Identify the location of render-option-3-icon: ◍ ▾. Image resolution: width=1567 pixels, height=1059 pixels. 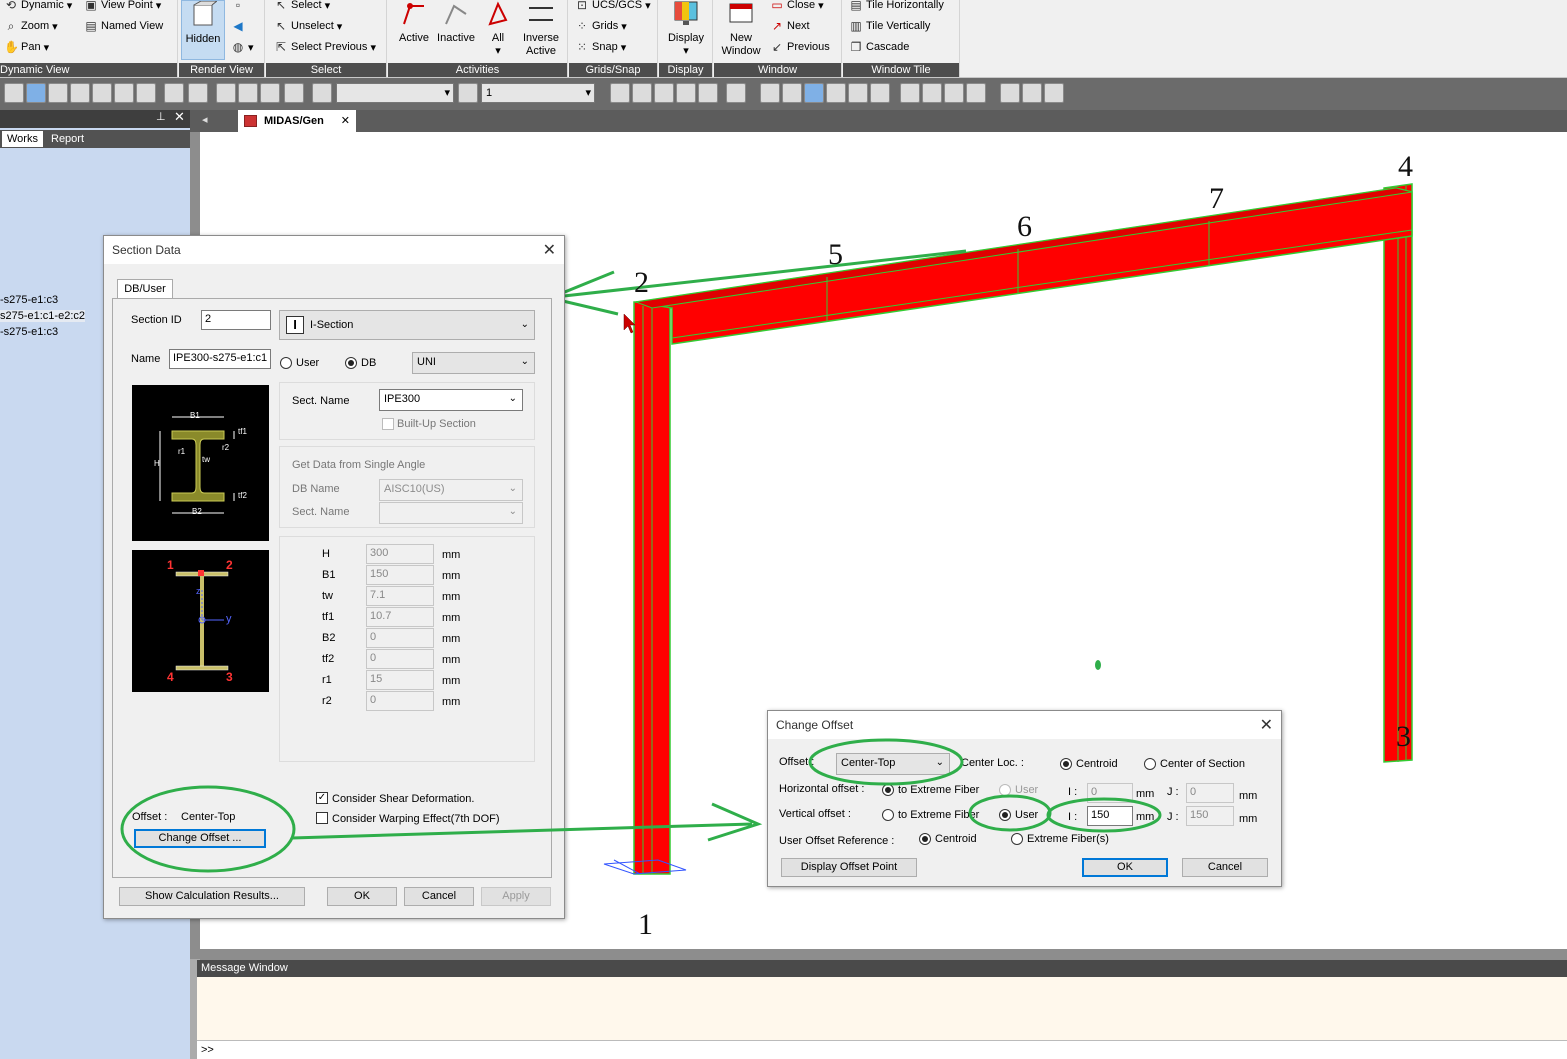
(242, 47).